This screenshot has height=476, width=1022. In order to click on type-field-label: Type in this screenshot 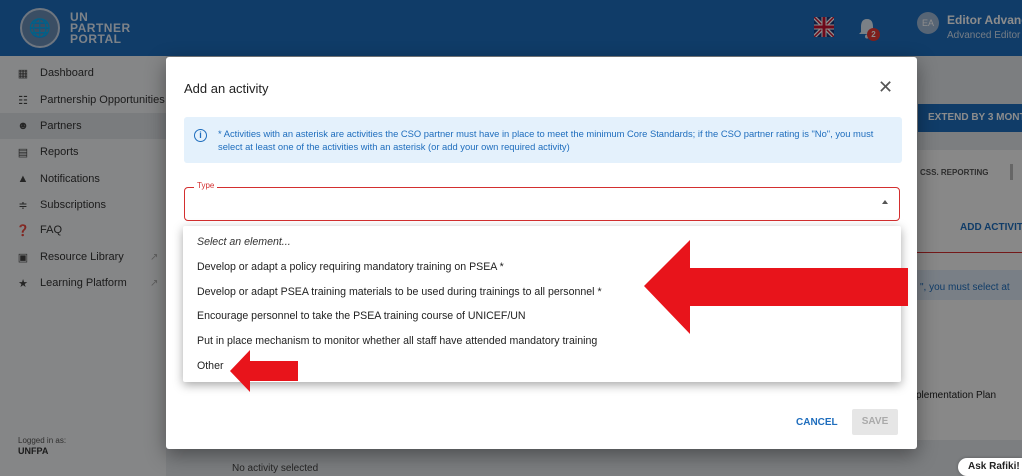, I will do `click(206, 185)`.